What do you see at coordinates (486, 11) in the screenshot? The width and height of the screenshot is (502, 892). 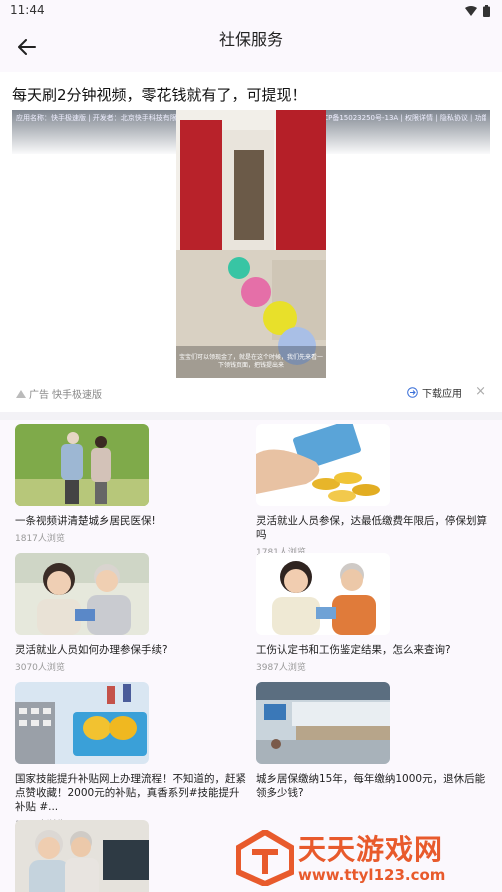 I see `battery-icon` at bounding box center [486, 11].